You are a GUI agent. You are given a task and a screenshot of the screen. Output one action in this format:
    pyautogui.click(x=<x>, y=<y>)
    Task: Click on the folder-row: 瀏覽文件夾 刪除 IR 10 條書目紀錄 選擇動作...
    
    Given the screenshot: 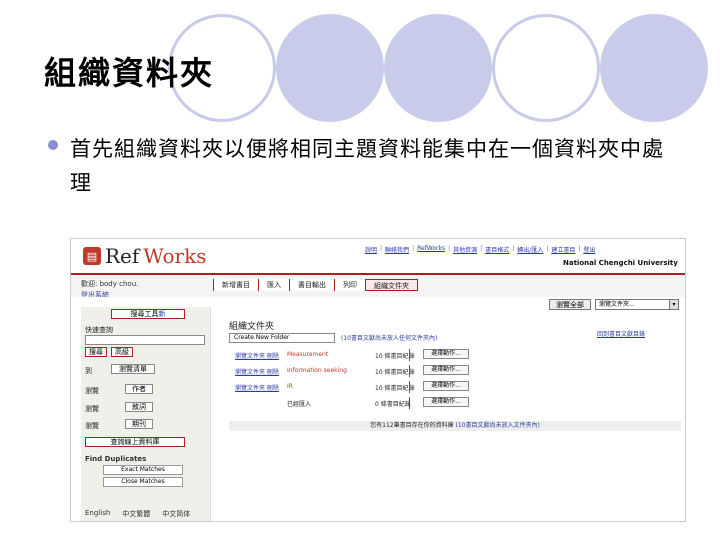 What is the action you would take?
    pyautogui.click(x=447, y=388)
    